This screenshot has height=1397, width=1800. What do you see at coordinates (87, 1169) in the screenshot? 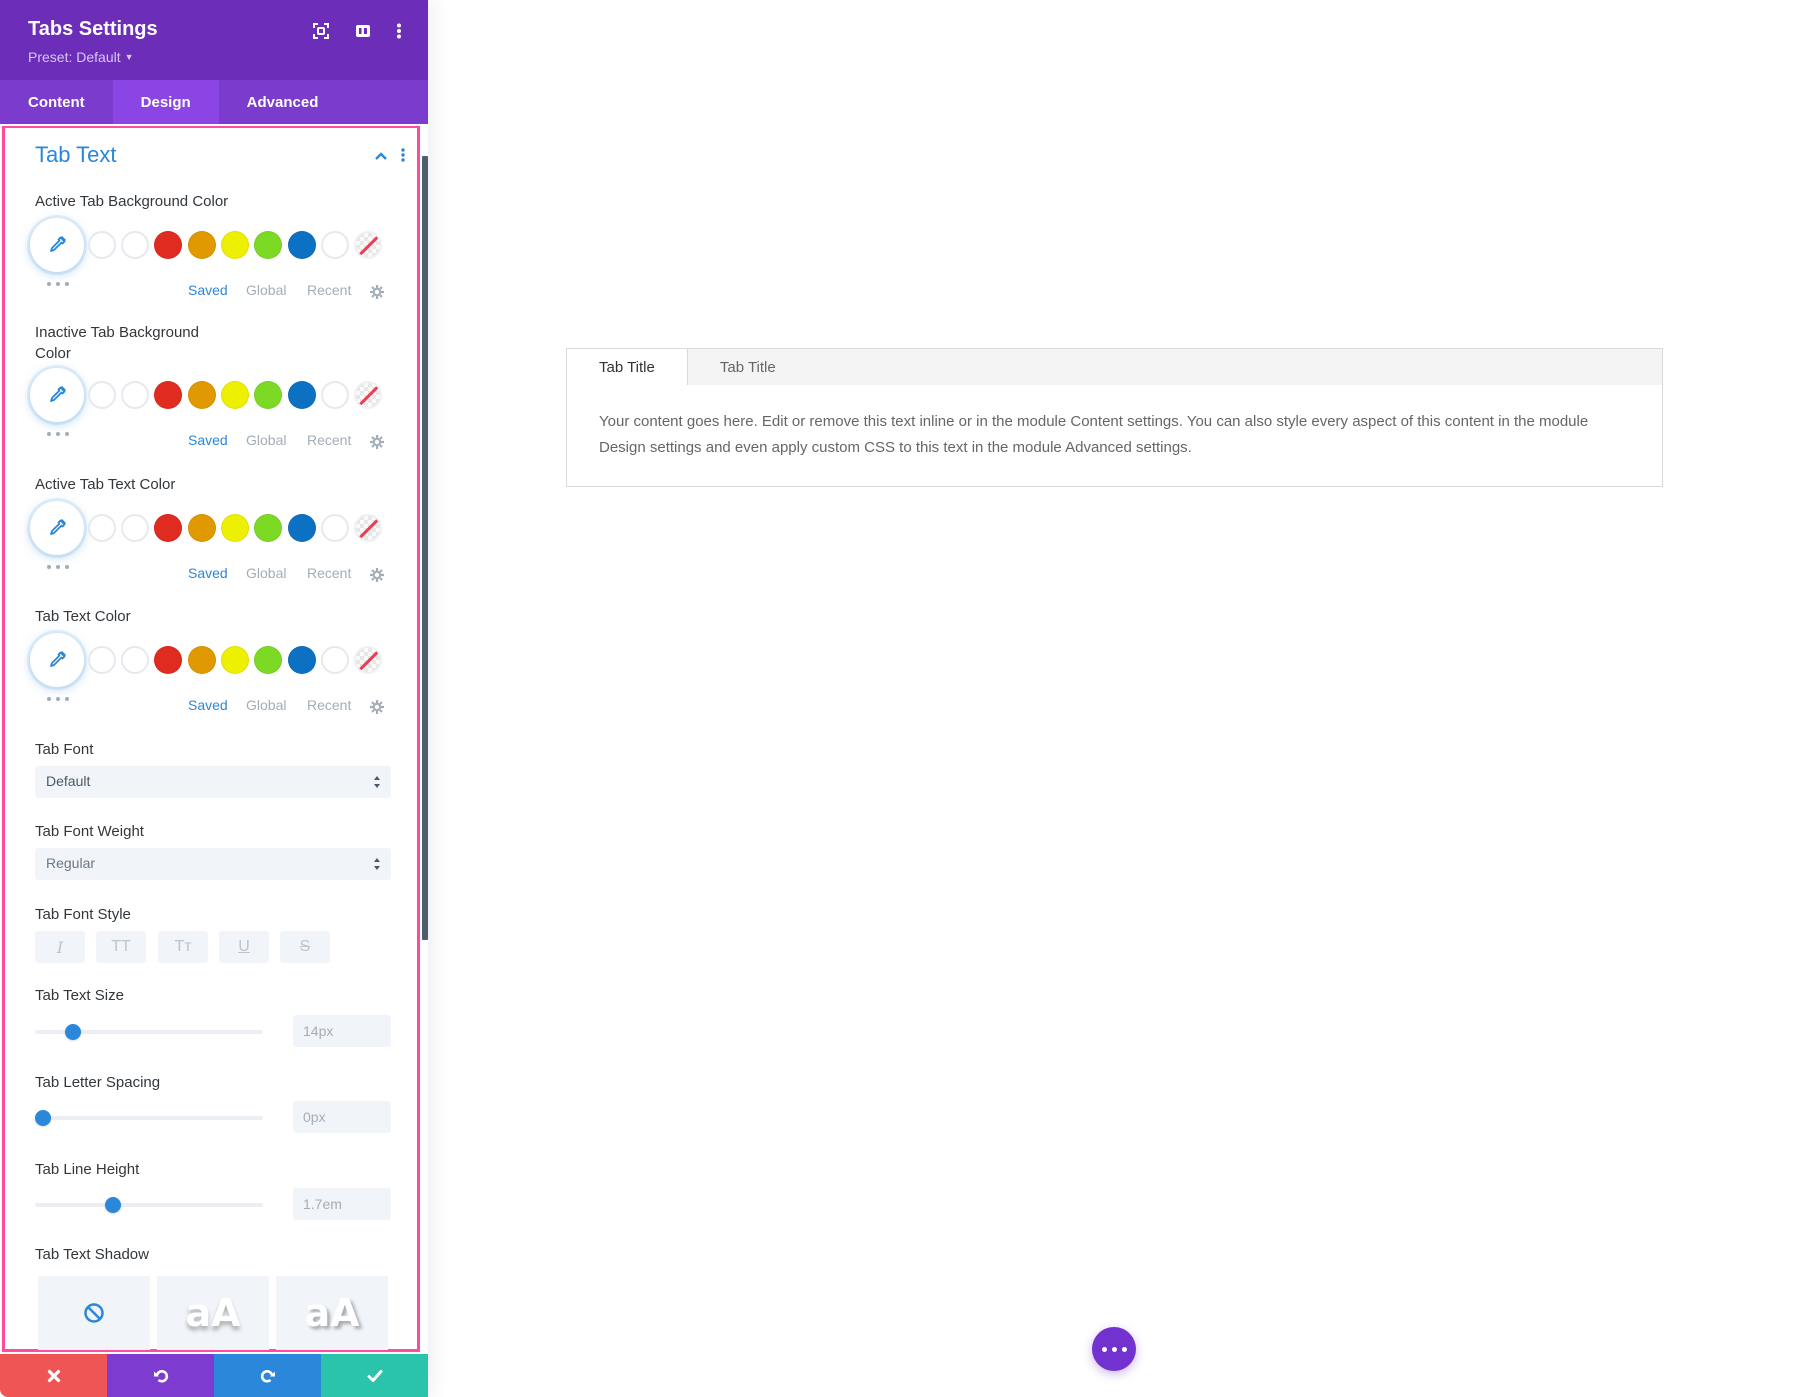
I see `tab-line-height-label: Tab Line Height` at bounding box center [87, 1169].